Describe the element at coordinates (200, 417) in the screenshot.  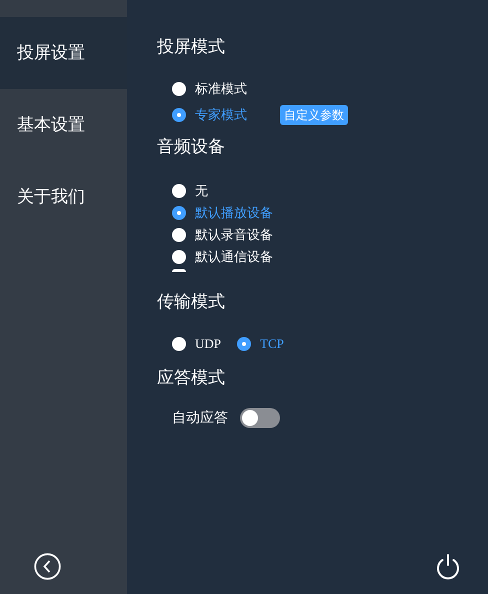
I see `toggle-label: 自动应答` at that location.